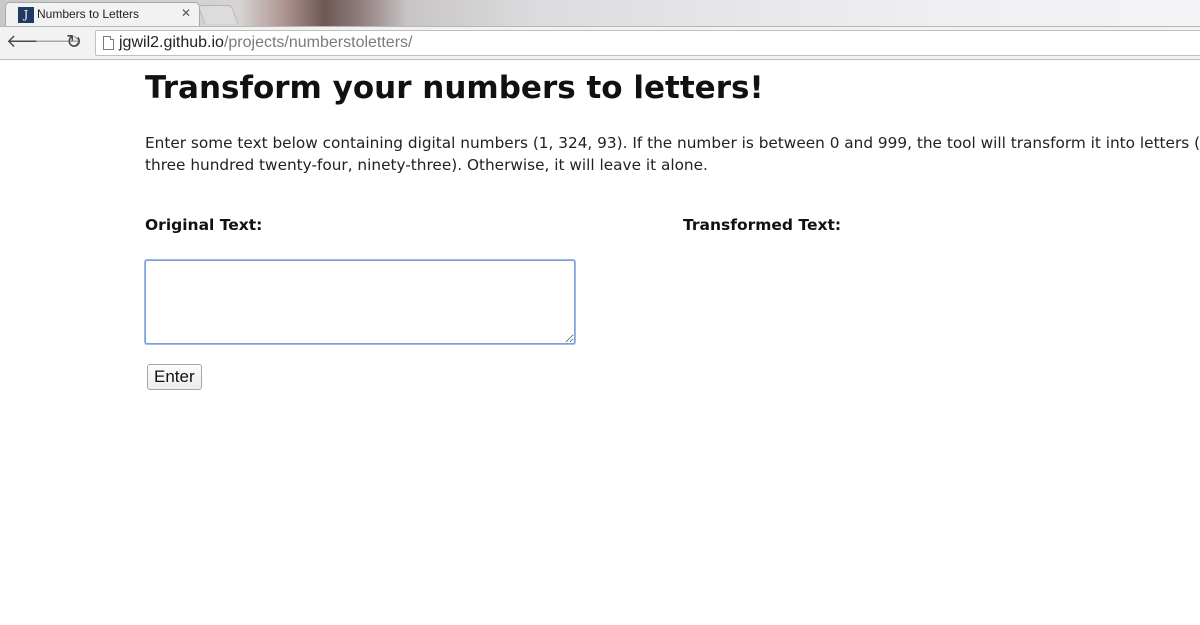 The height and width of the screenshot is (625, 1200). Describe the element at coordinates (600, 13) in the screenshot. I see `browser-tabstrip: J Numbers to Letters ✕` at that location.